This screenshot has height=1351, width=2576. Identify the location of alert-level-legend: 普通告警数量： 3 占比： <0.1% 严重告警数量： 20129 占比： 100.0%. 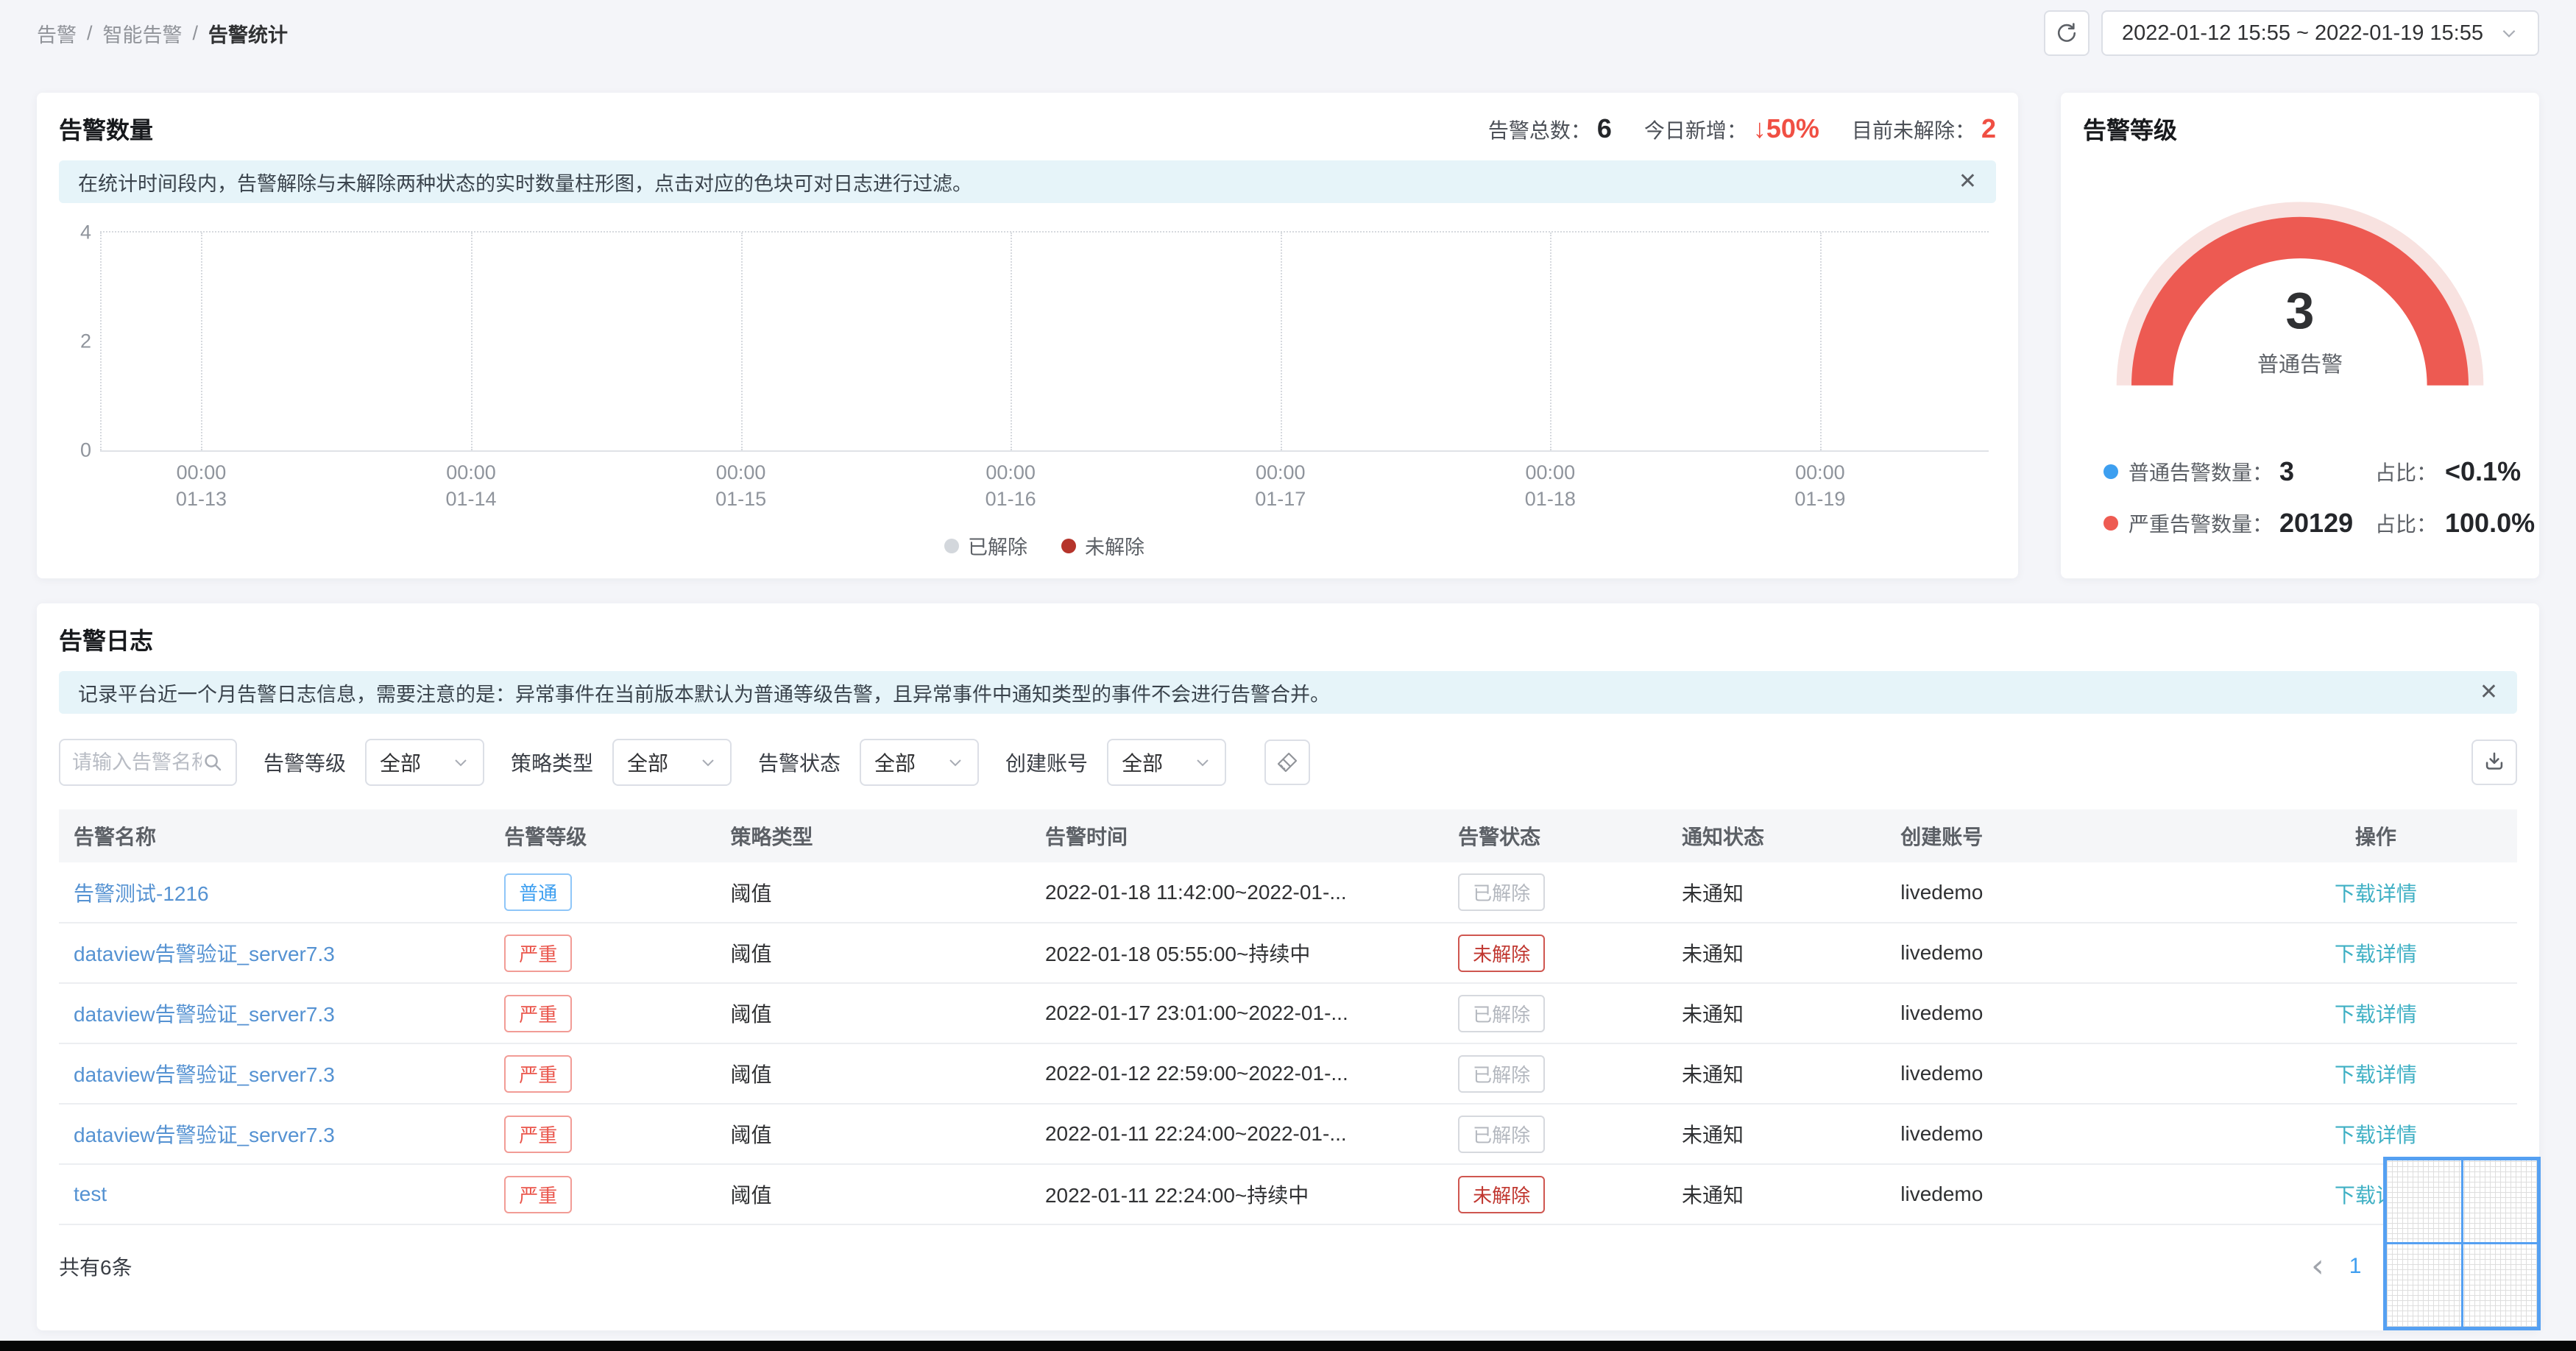
(2309, 508).